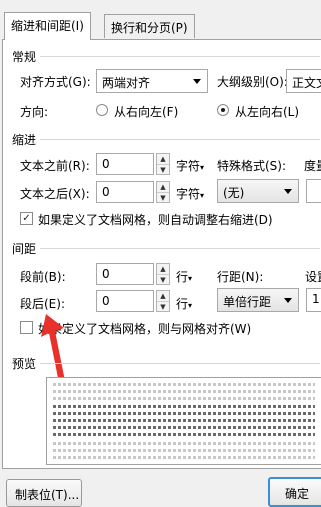 The height and width of the screenshot is (507, 321). Describe the element at coordinates (126, 83) in the screenshot. I see `alignment-select-value: 两端对齐` at that location.